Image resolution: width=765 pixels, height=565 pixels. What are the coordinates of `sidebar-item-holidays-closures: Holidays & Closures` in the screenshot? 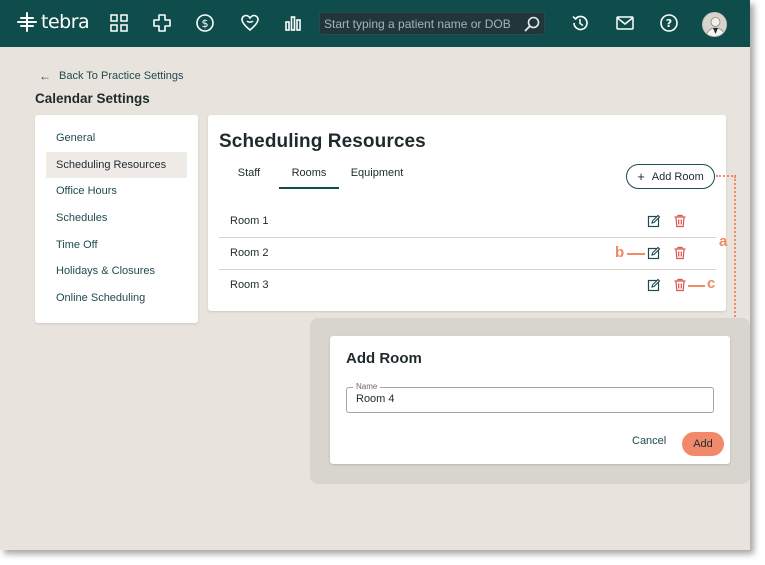 It's located at (116, 271).